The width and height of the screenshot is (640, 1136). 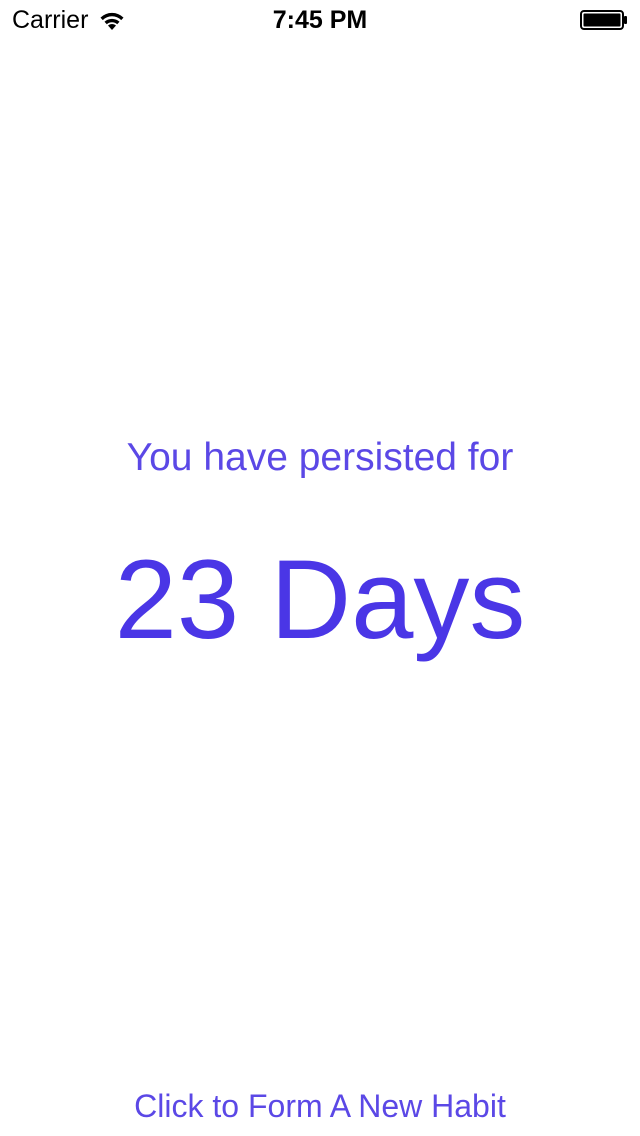 I want to click on status-time: 7:45 PM, so click(x=320, y=20).